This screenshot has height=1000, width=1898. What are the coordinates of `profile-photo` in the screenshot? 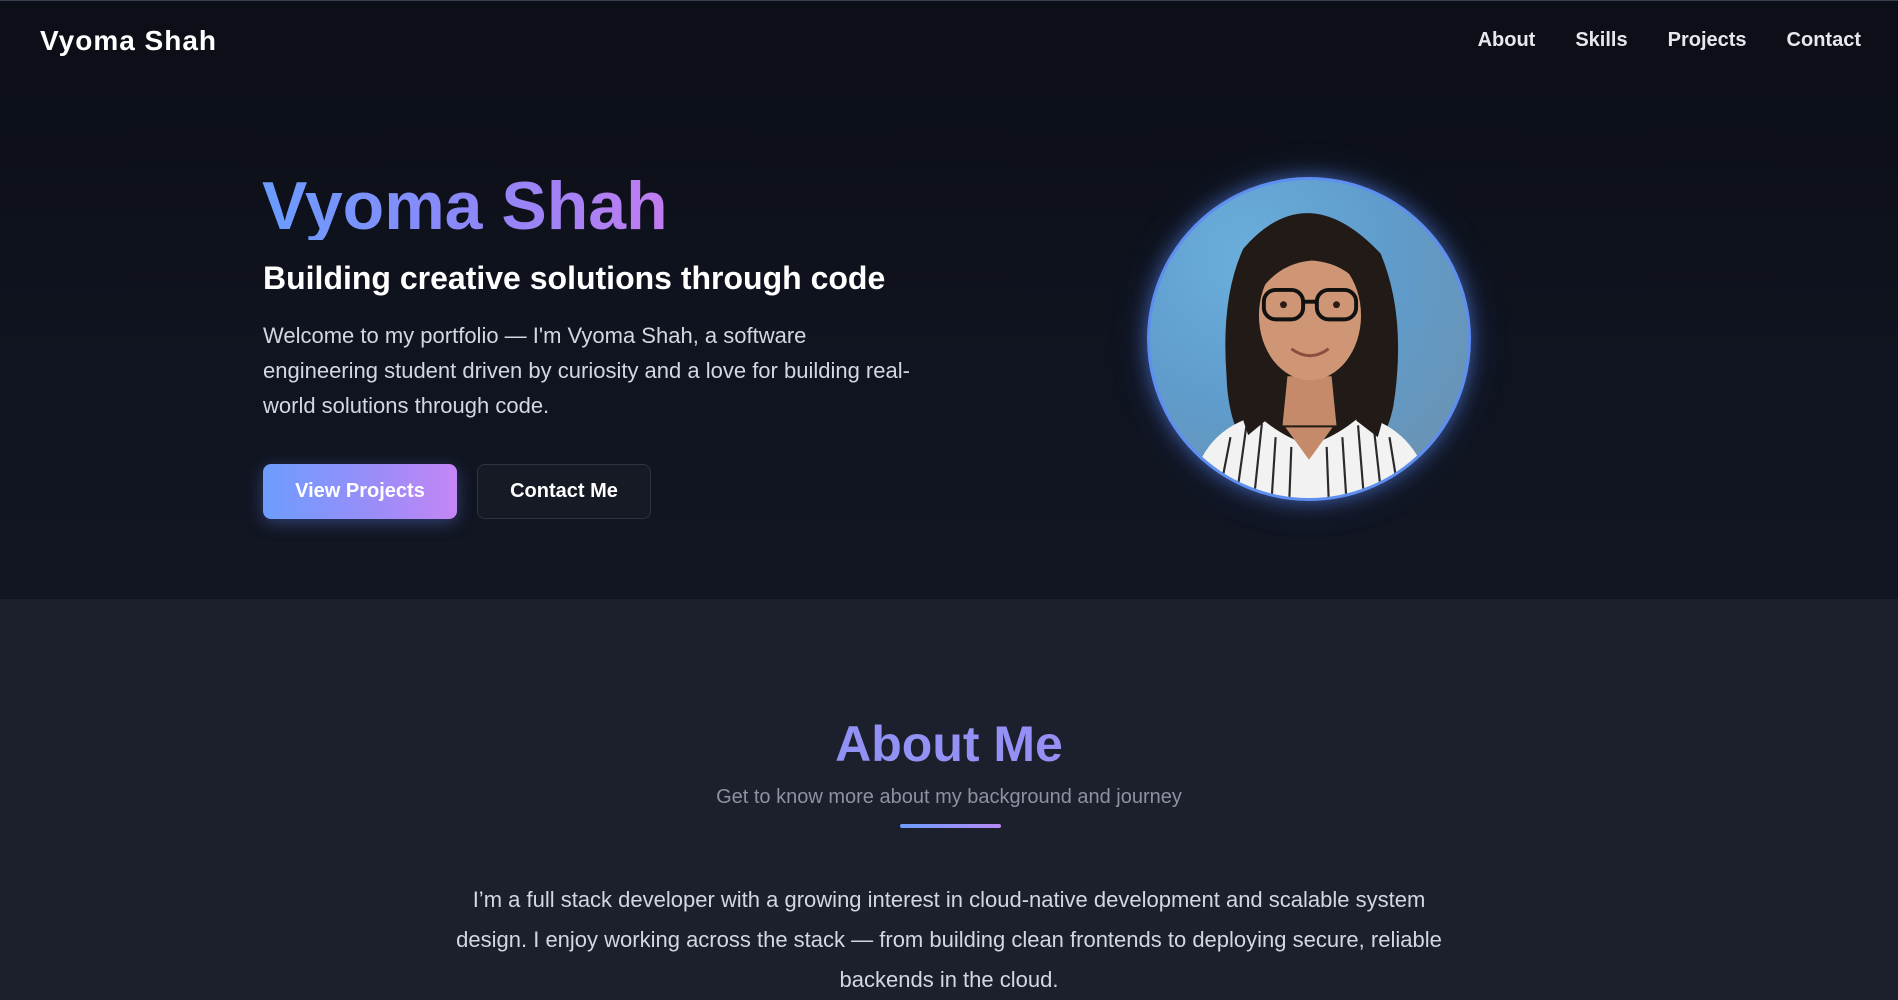 It's located at (1309, 339).